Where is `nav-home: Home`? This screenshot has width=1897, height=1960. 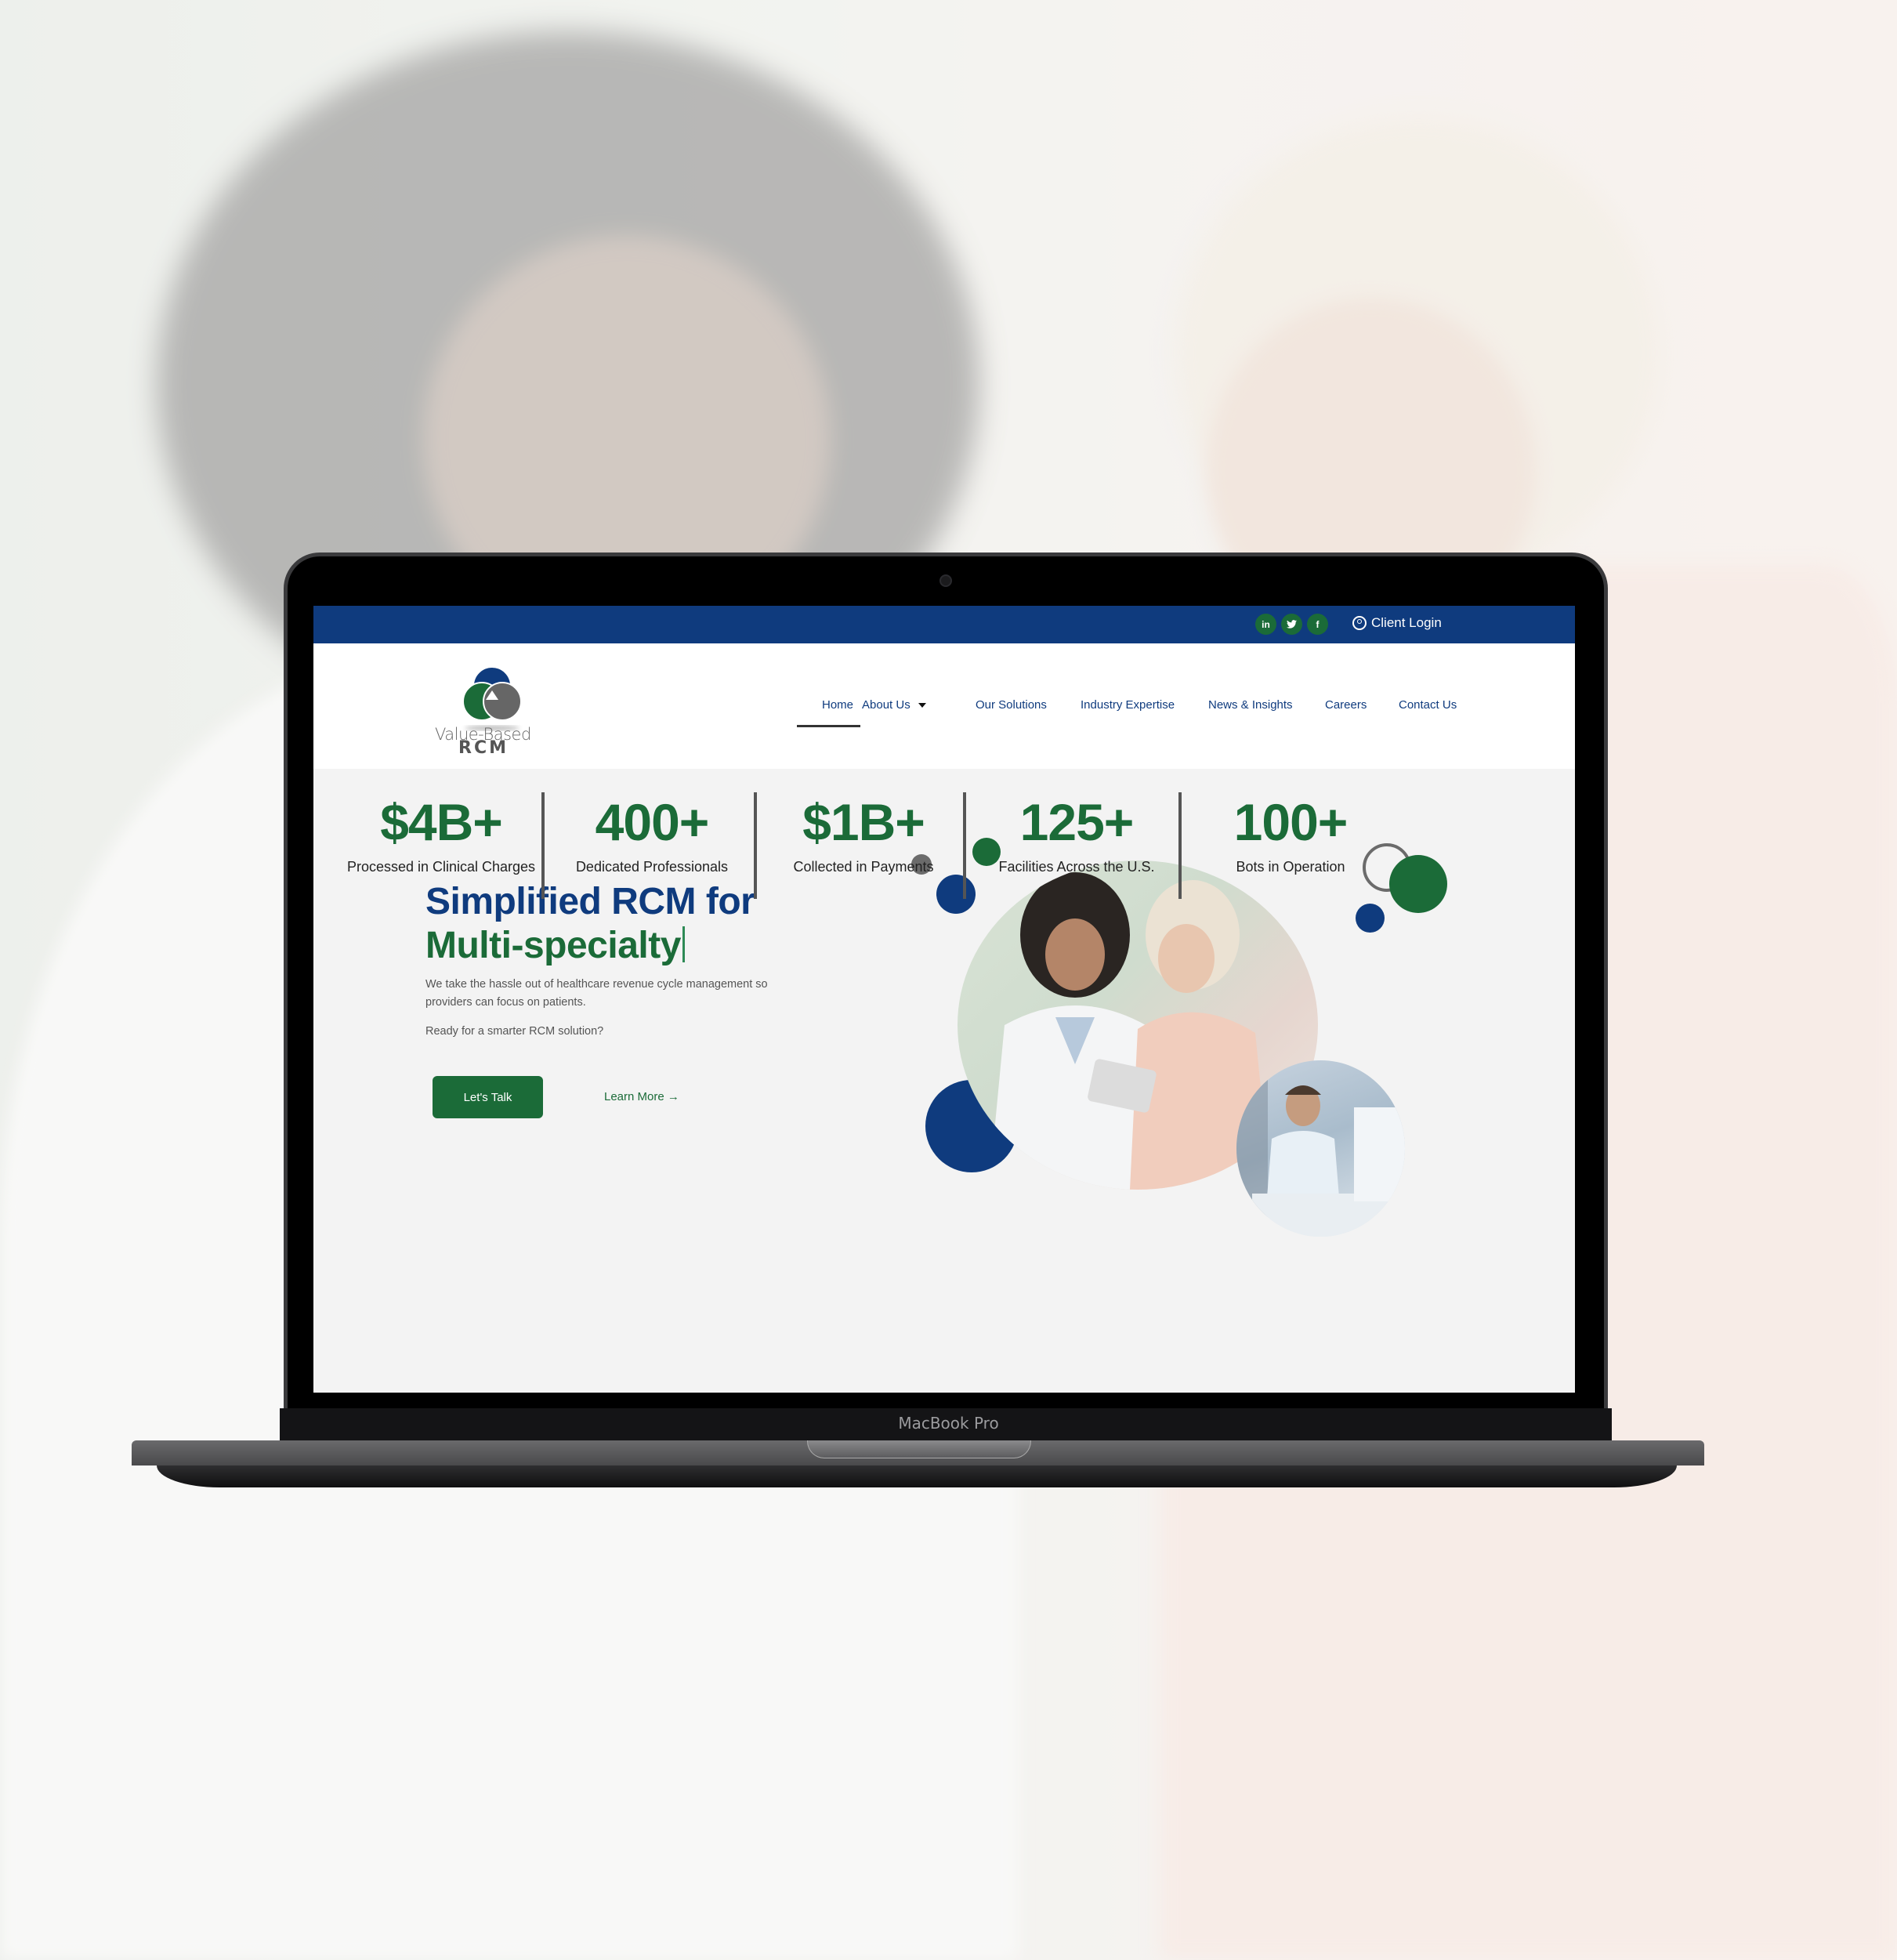
nav-home: Home is located at coordinates (837, 705).